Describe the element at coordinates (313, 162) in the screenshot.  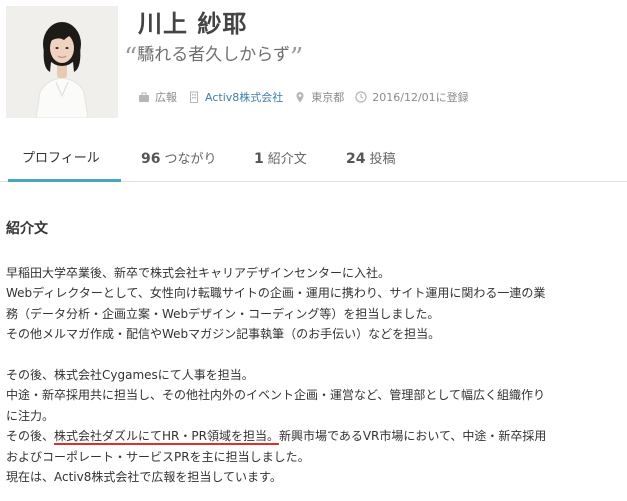
I see `profile-tabs: プロフィール 96 つながり 1 紹介文 24 投稿` at that location.